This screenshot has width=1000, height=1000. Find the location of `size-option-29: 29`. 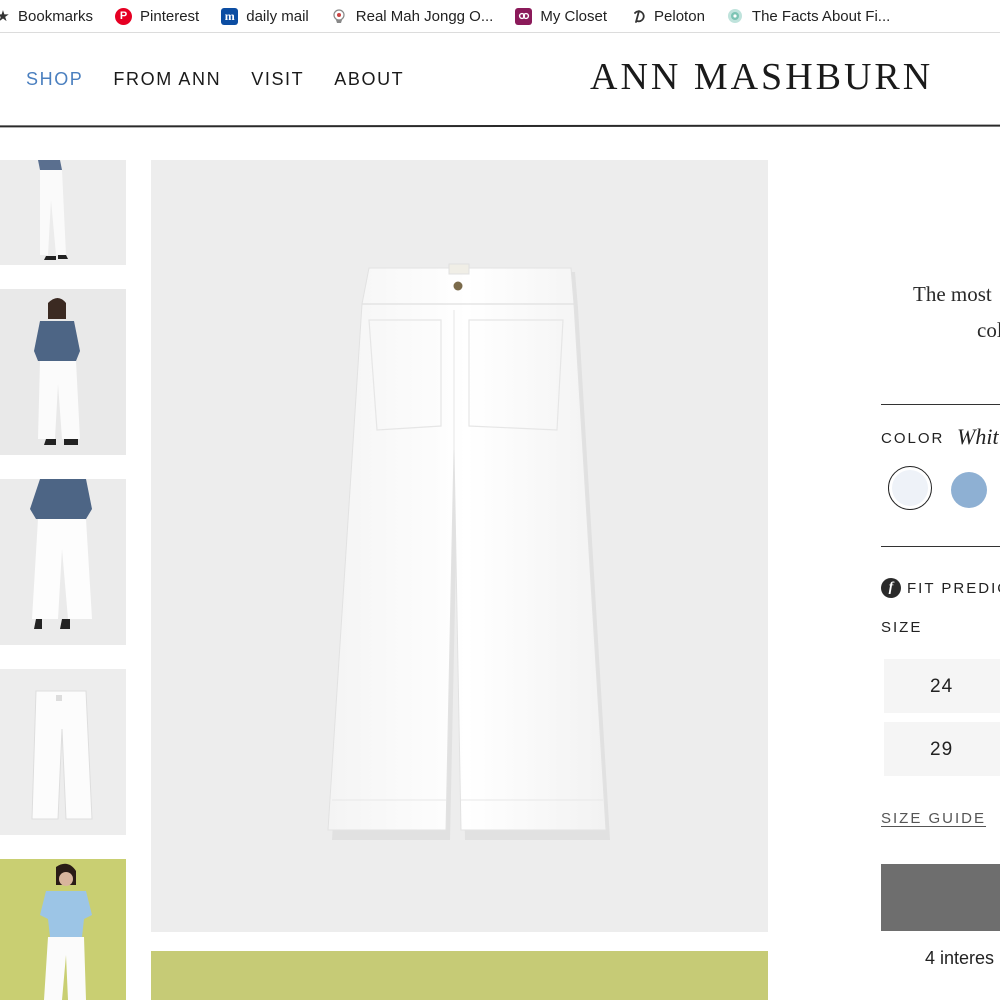

size-option-29: 29 is located at coordinates (942, 749).